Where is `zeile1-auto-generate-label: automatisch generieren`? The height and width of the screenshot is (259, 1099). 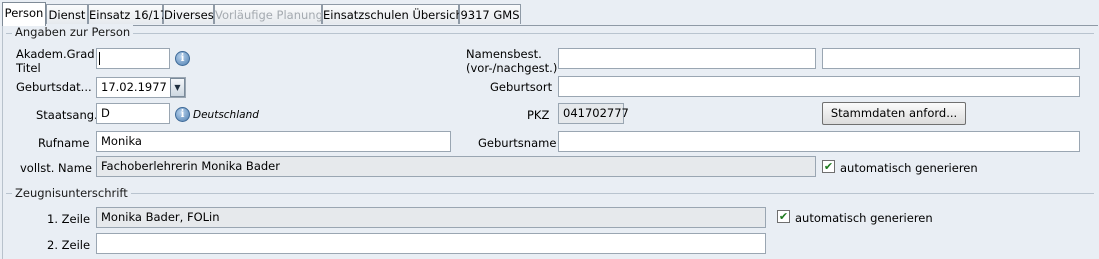 zeile1-auto-generate-label: automatisch generieren is located at coordinates (864, 218).